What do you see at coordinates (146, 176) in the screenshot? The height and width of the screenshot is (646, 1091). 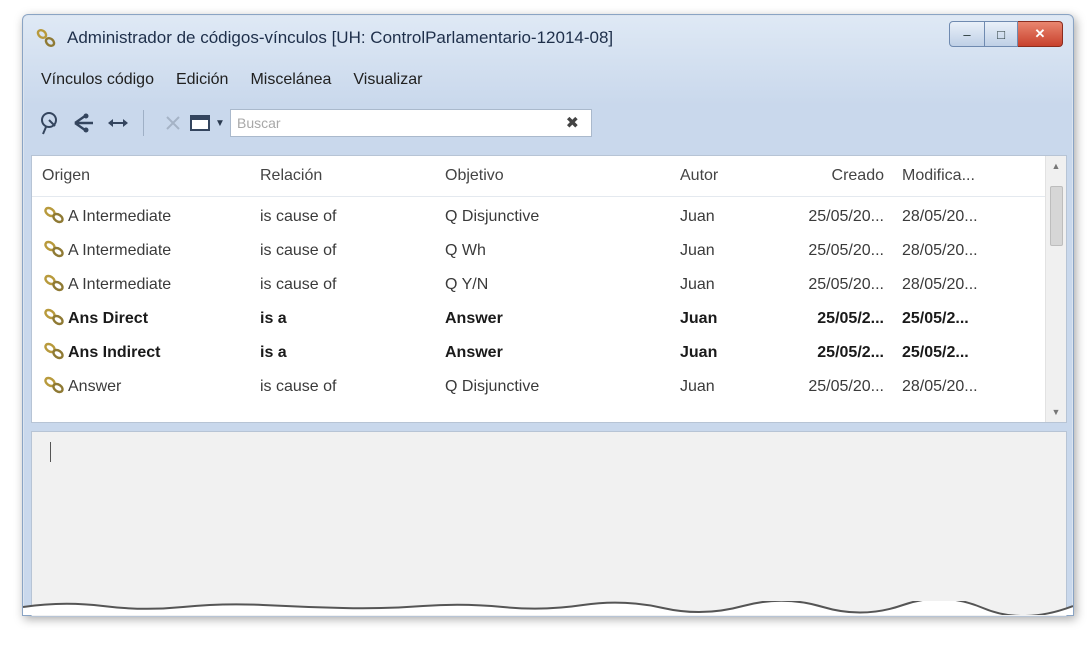 I see `col-origen: Origen` at bounding box center [146, 176].